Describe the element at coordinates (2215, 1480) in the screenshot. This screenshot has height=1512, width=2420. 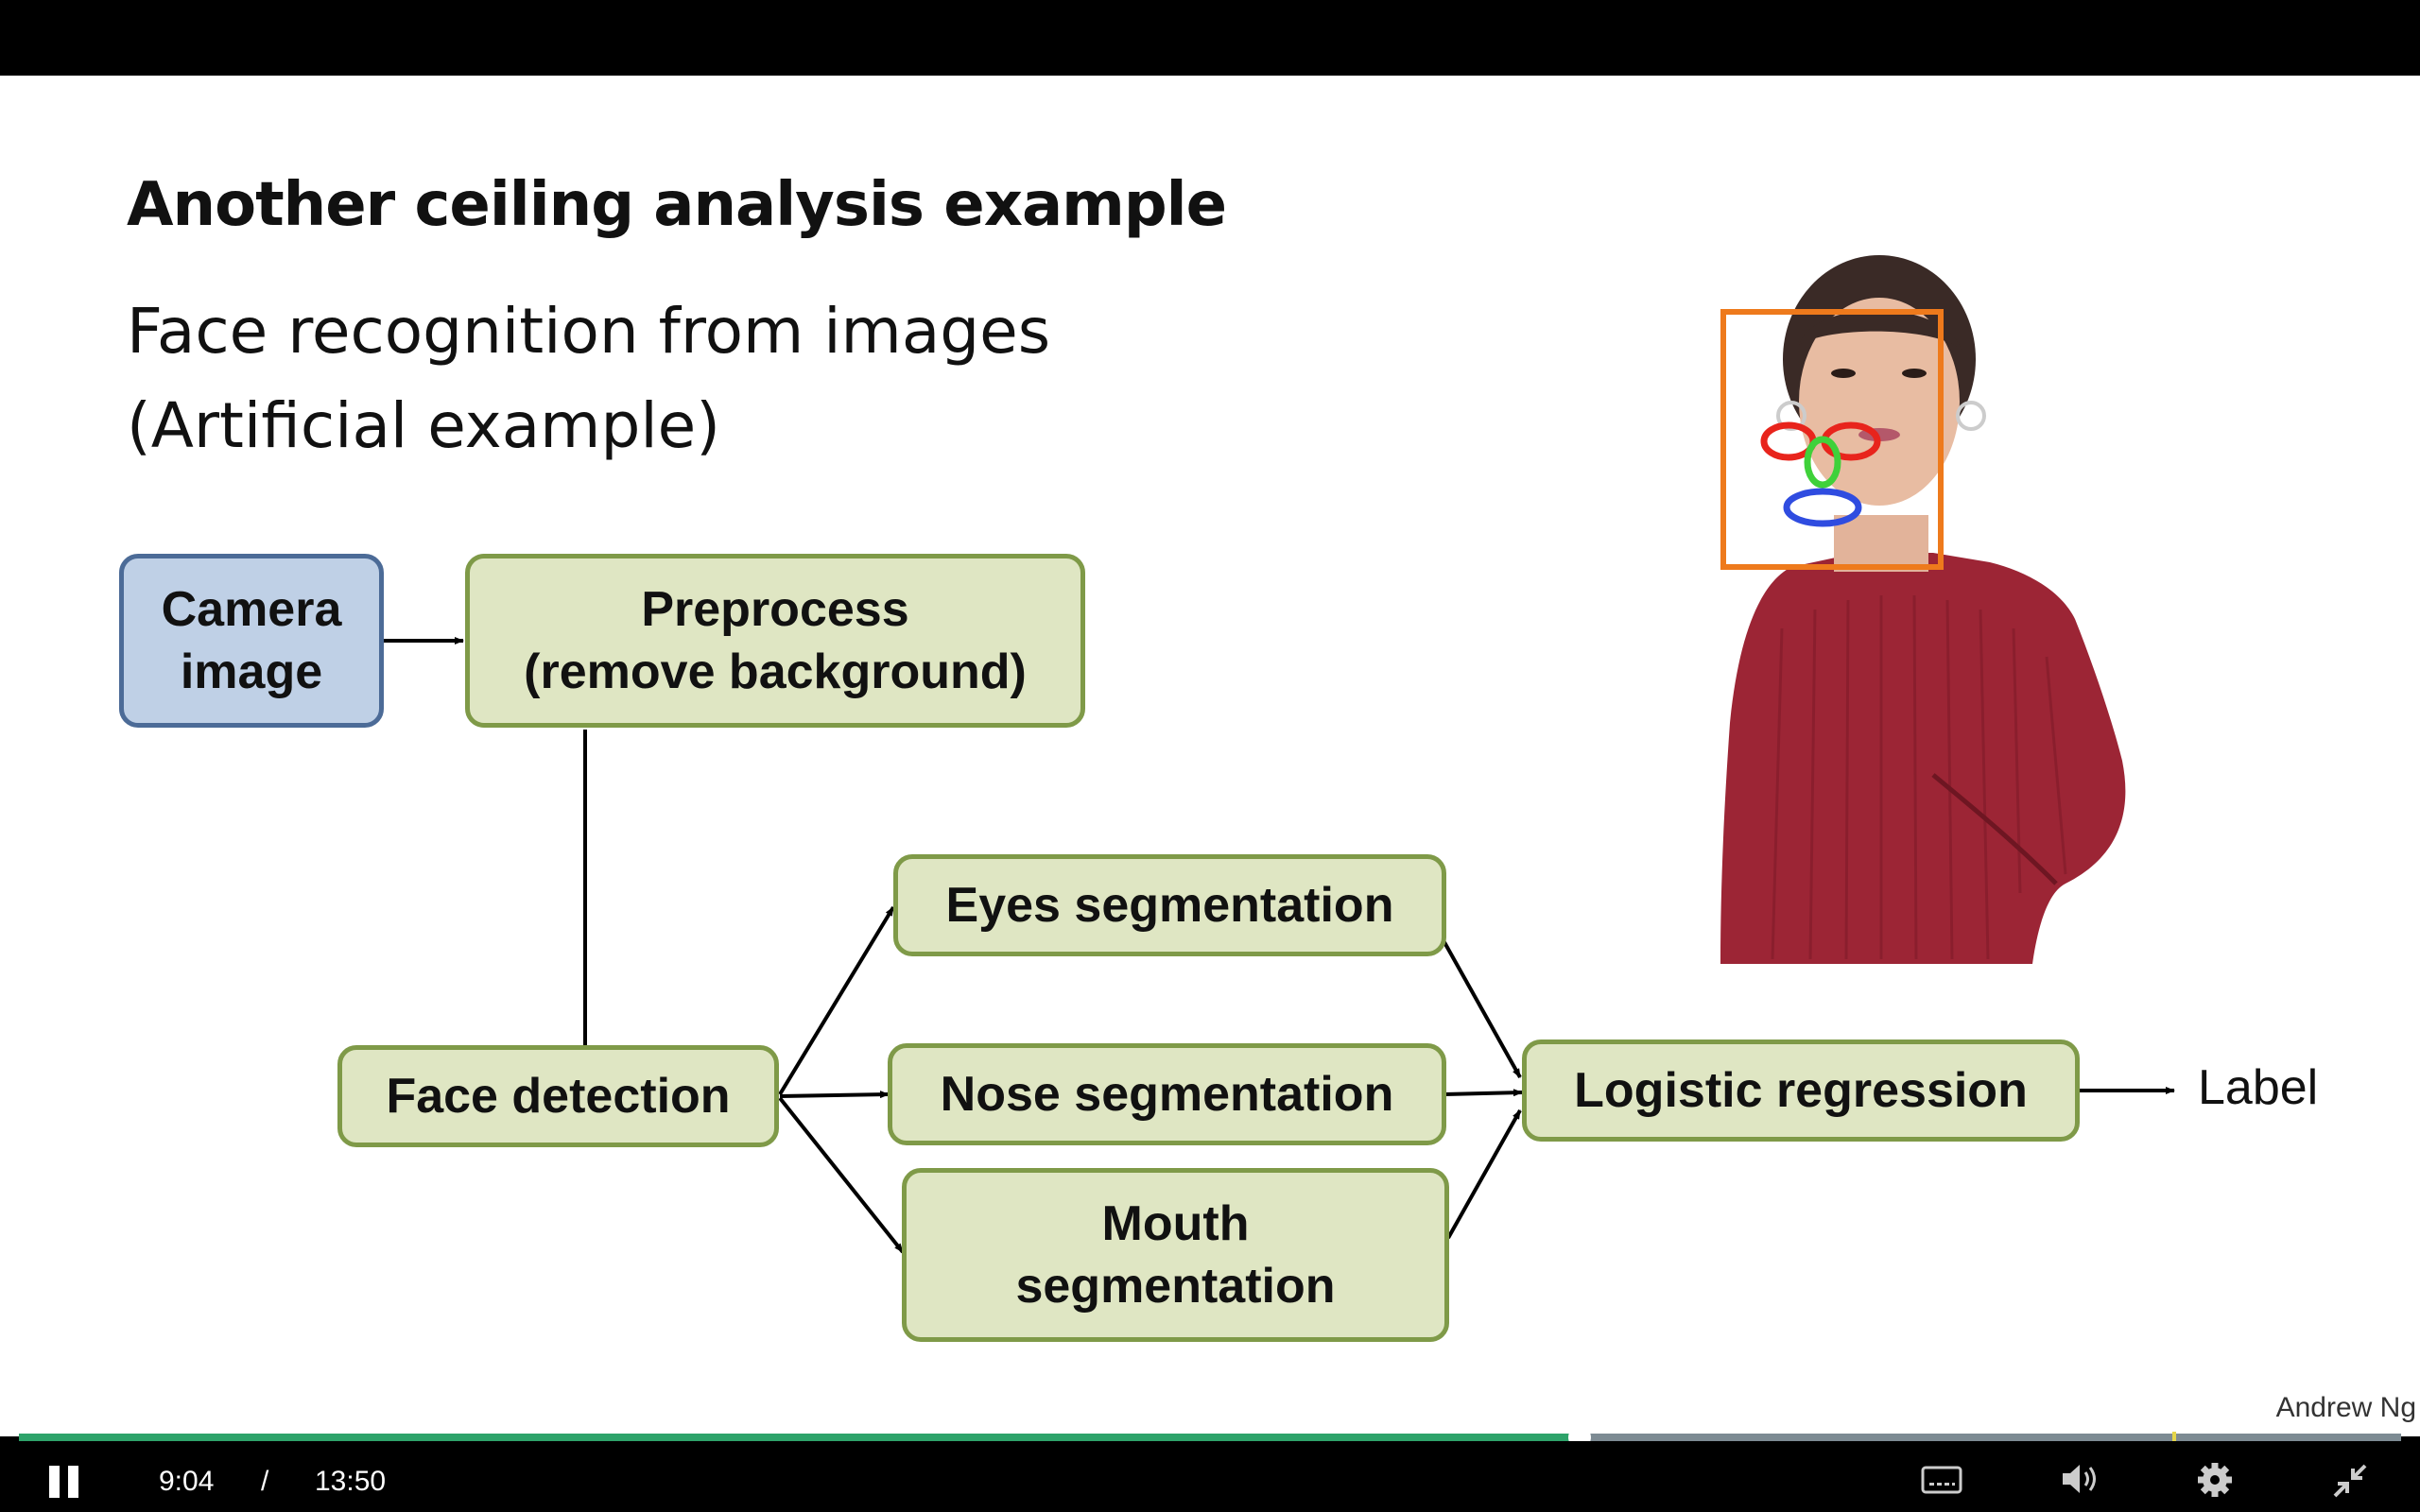
I see `gear-icon` at that location.